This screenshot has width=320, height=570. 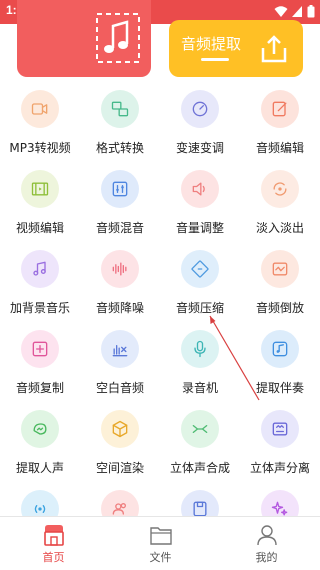 What do you see at coordinates (211, 44) in the screenshot?
I see `audio-extract-label: 音频提取` at bounding box center [211, 44].